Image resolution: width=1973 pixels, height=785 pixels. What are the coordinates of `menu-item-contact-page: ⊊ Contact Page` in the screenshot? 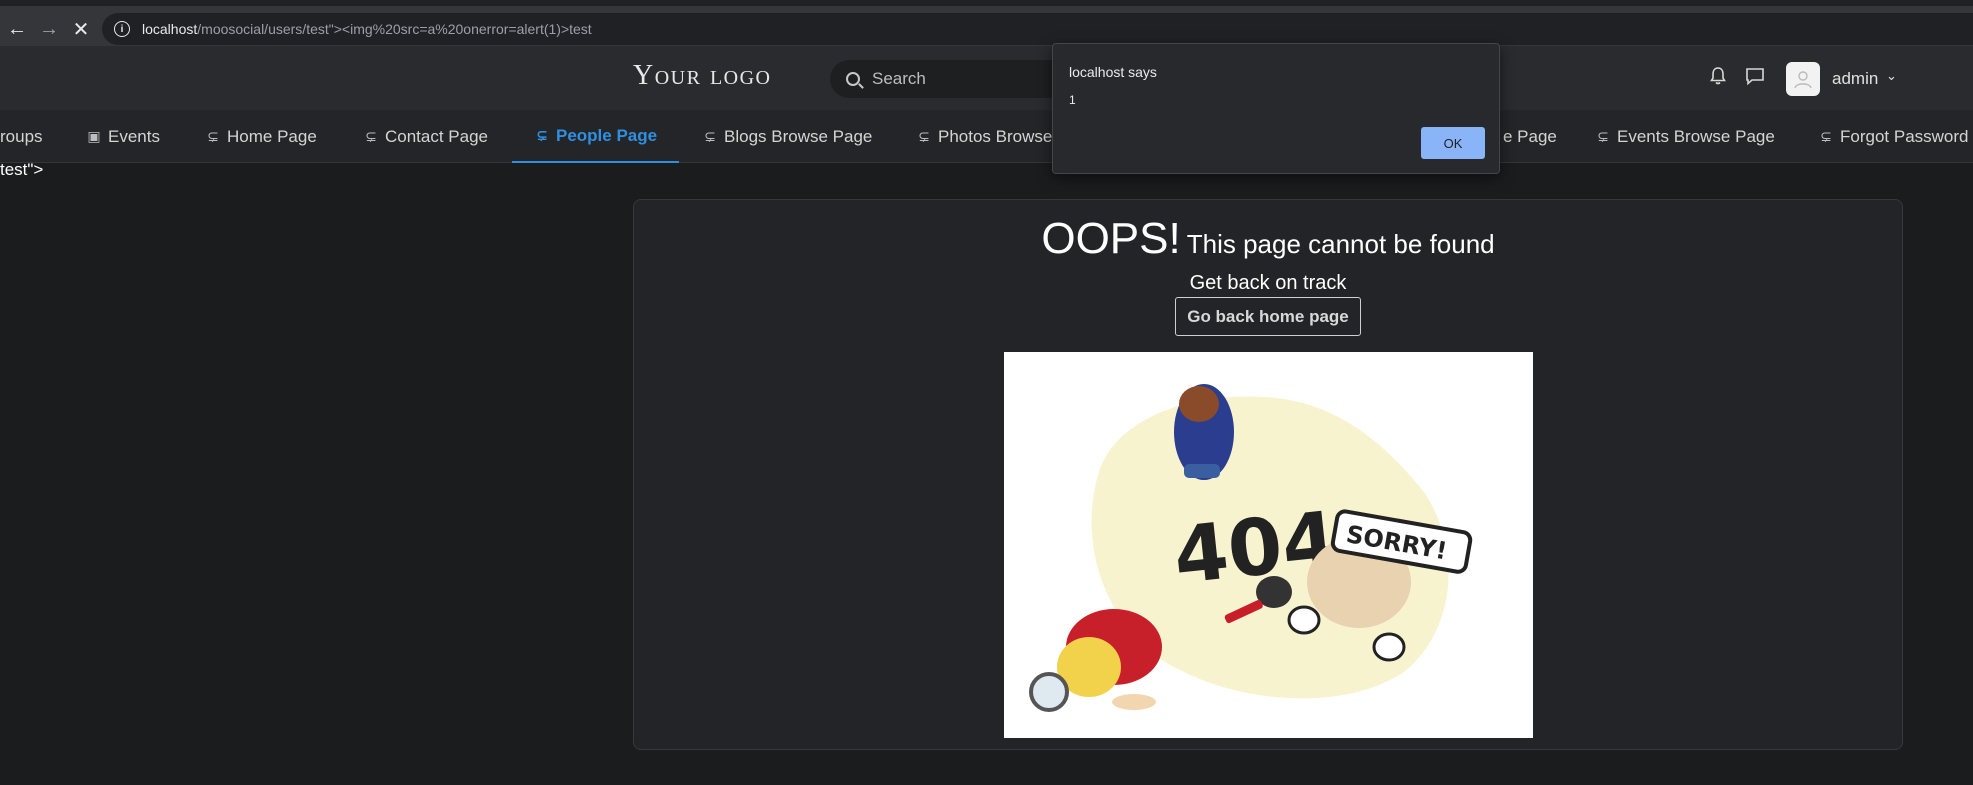 It's located at (425, 136).